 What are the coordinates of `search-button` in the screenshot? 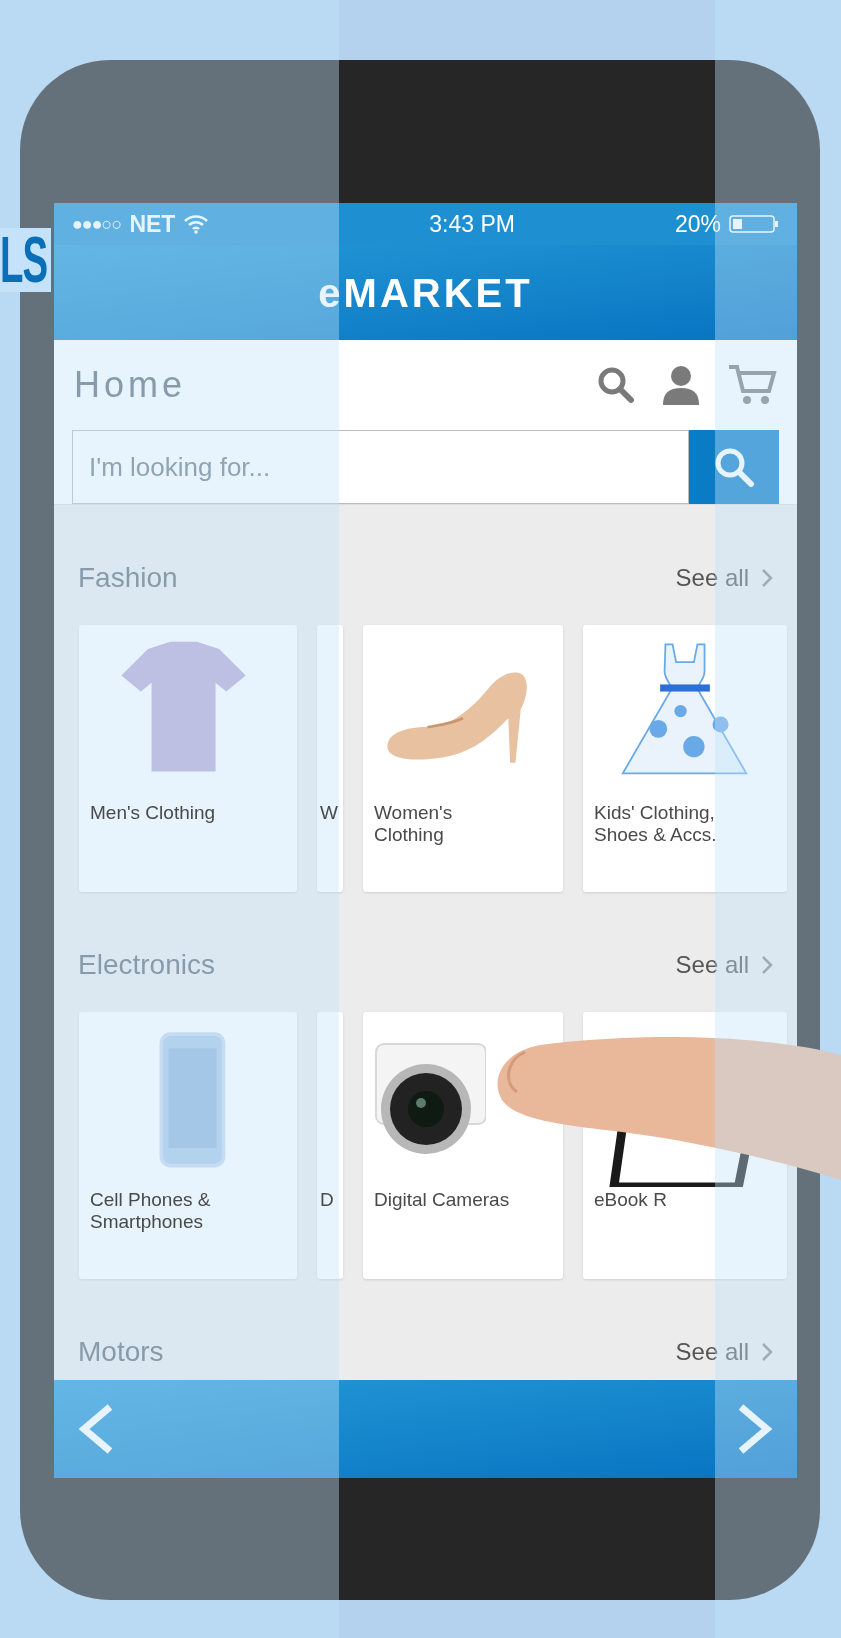 It's located at (734, 467).